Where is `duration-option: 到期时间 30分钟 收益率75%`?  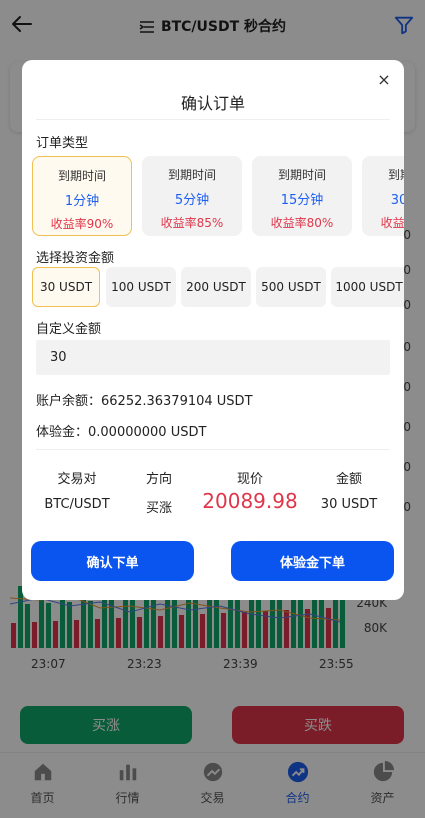
duration-option: 到期时间 30分钟 收益率75% is located at coordinates (383, 196).